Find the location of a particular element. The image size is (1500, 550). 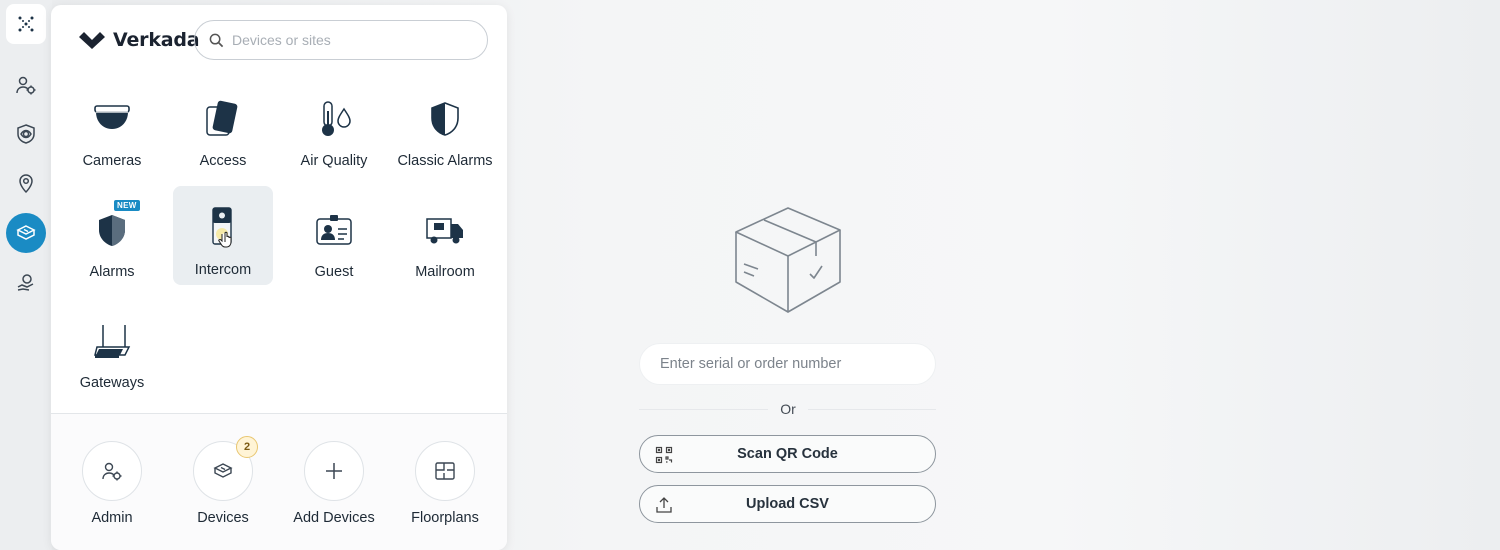

app-label: Mailroom is located at coordinates (445, 272).